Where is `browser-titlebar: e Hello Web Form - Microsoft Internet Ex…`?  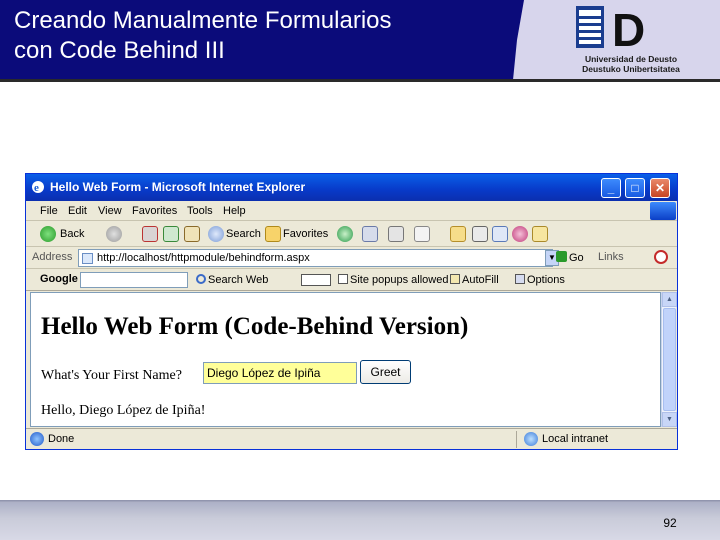
browser-titlebar: e Hello Web Form - Microsoft Internet Ex… is located at coordinates (351, 187).